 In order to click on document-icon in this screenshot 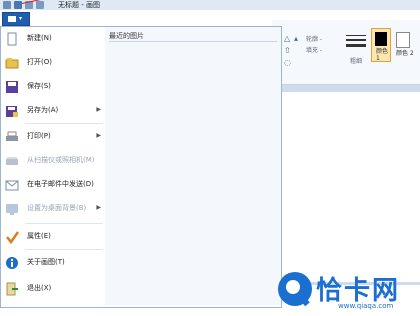, I will do `click(12, 19)`.